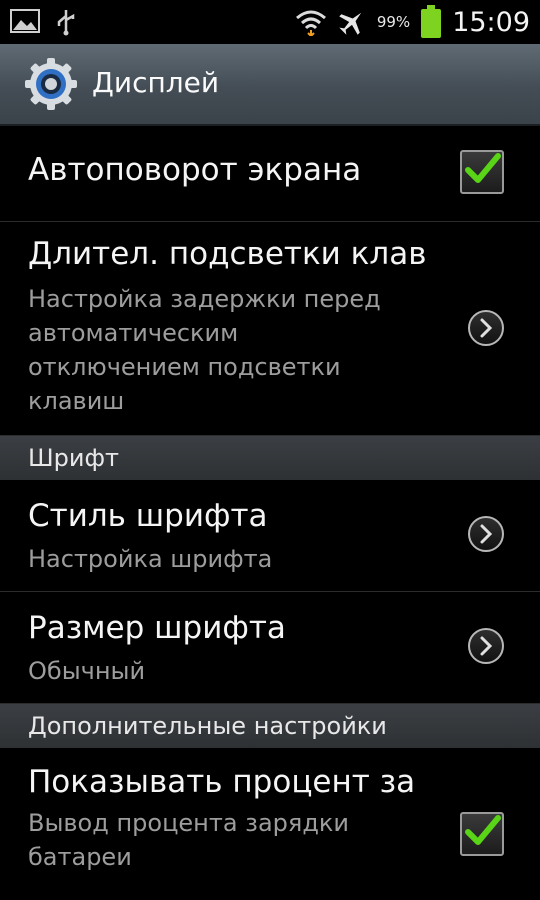 The height and width of the screenshot is (900, 540). Describe the element at coordinates (350, 23) in the screenshot. I see `airplane-icon` at that location.